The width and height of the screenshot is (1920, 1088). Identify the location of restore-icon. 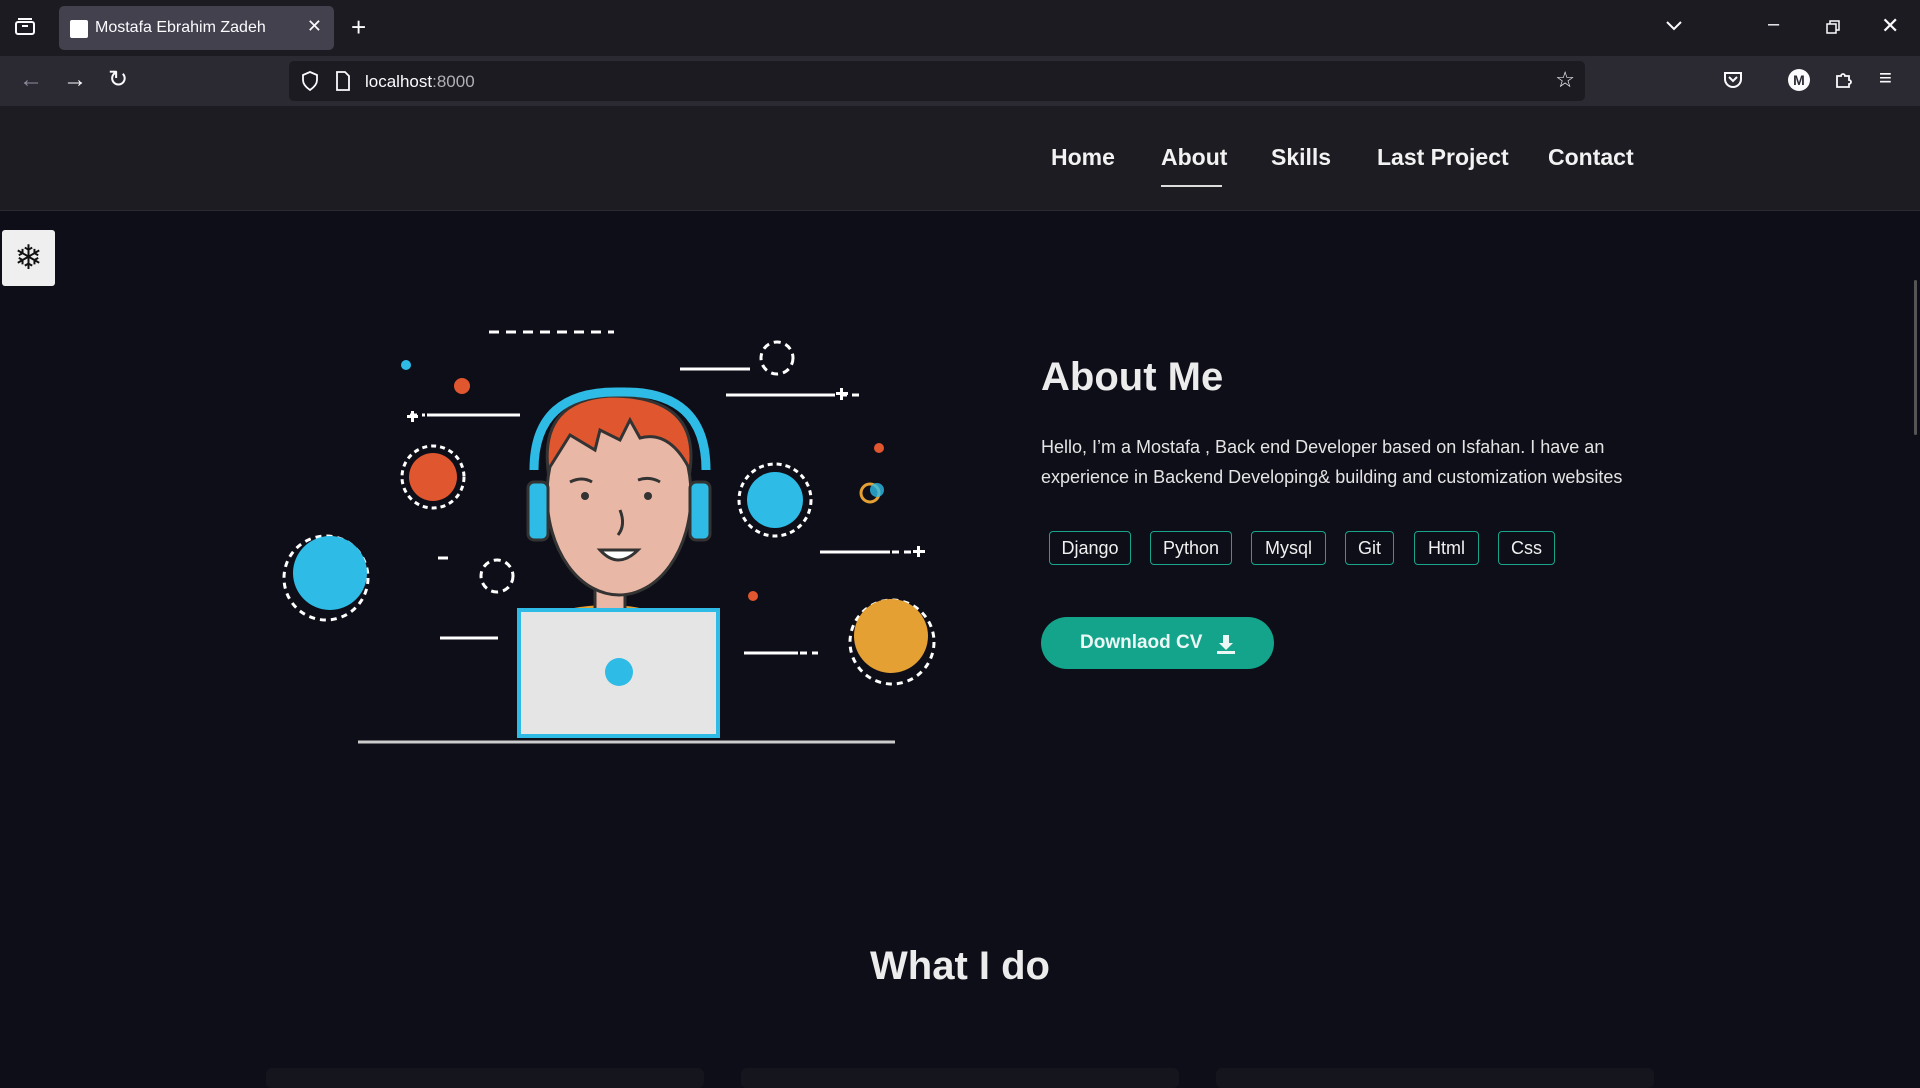
(1833, 29).